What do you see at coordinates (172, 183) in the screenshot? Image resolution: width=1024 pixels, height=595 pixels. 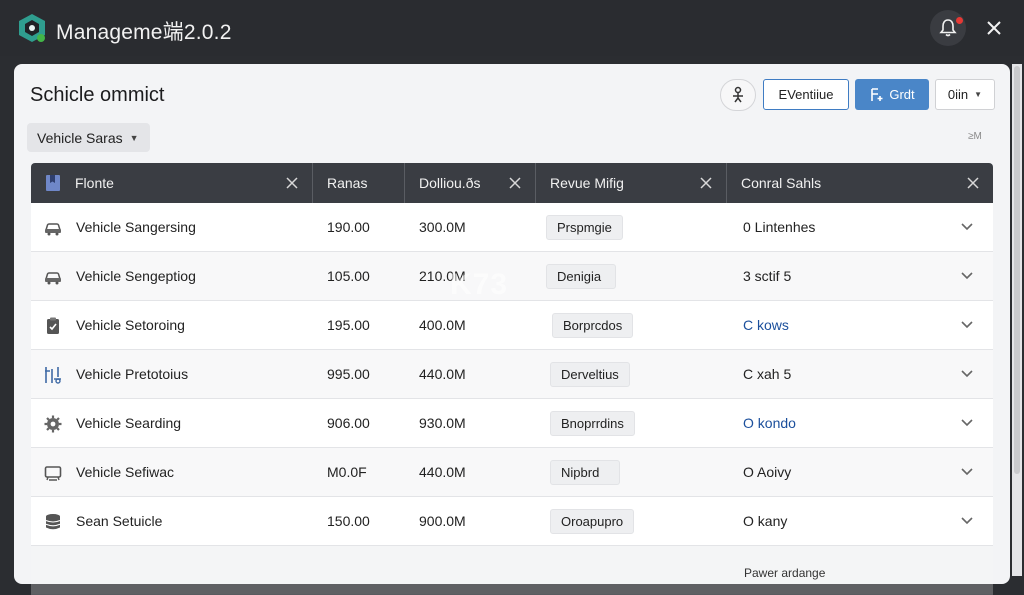 I see `column-header-name: Flonte` at bounding box center [172, 183].